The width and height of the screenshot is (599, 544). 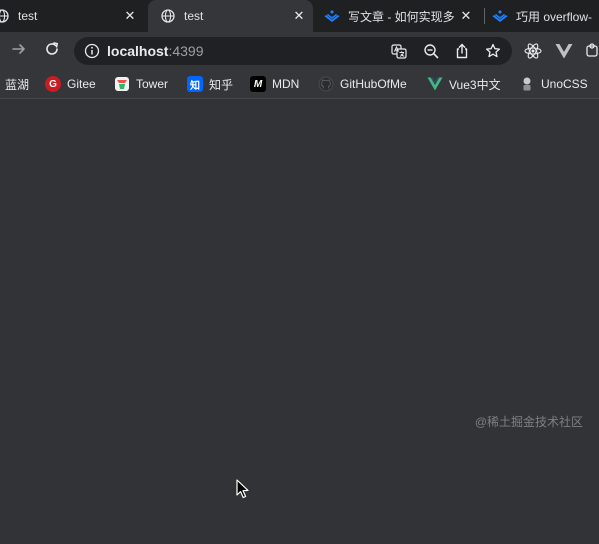 What do you see at coordinates (533, 51) in the screenshot?
I see `react-devtools-icon` at bounding box center [533, 51].